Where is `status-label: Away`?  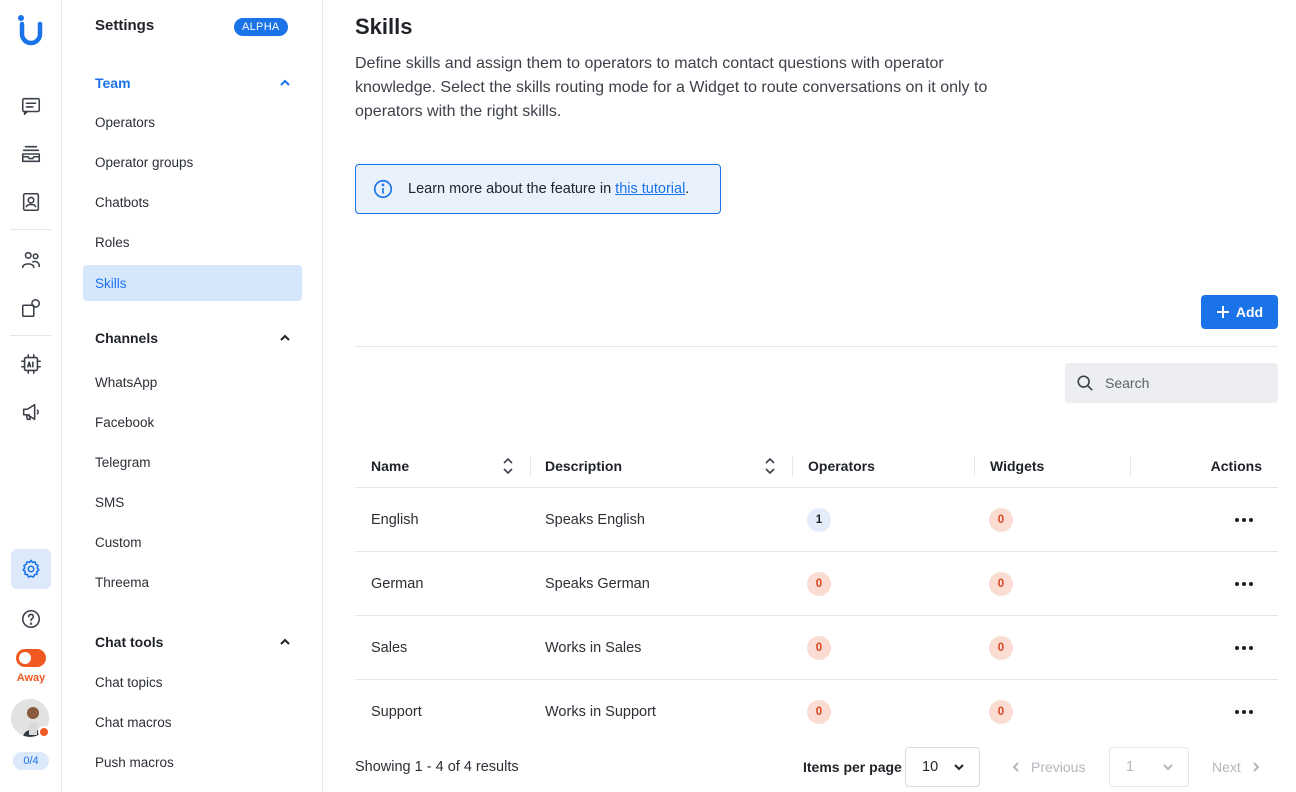 status-label: Away is located at coordinates (31, 678).